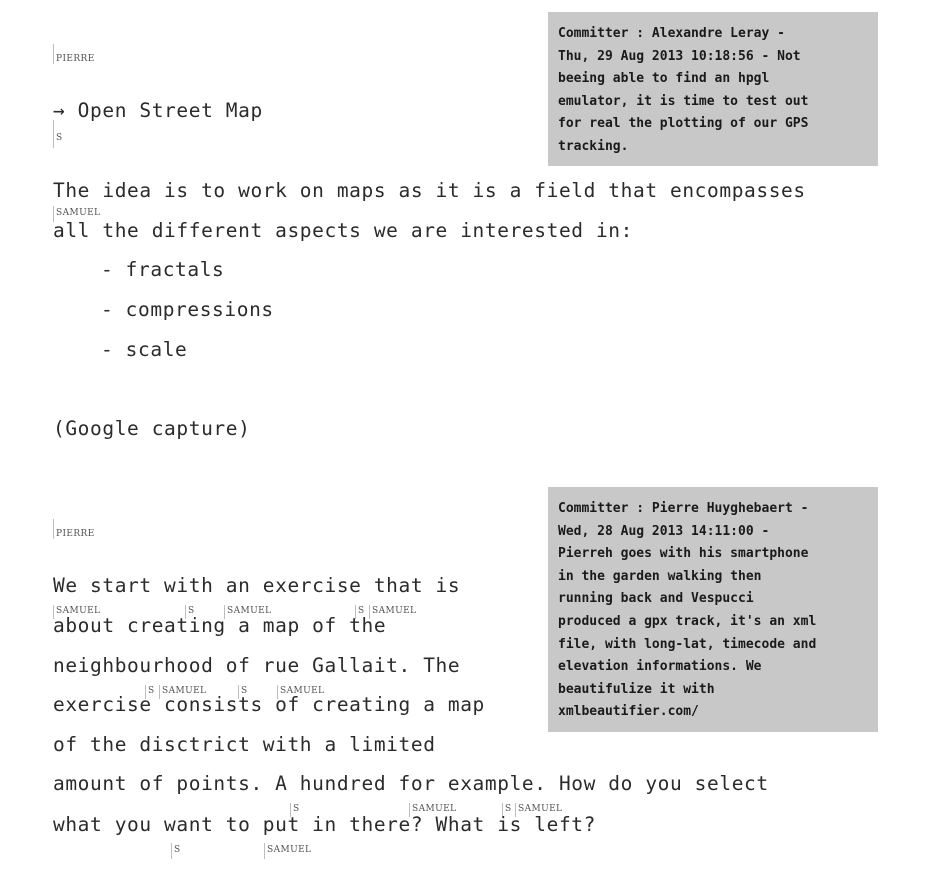 This screenshot has width=935, height=880. What do you see at coordinates (163, 269) in the screenshot?
I see `list-item: - fractals` at bounding box center [163, 269].